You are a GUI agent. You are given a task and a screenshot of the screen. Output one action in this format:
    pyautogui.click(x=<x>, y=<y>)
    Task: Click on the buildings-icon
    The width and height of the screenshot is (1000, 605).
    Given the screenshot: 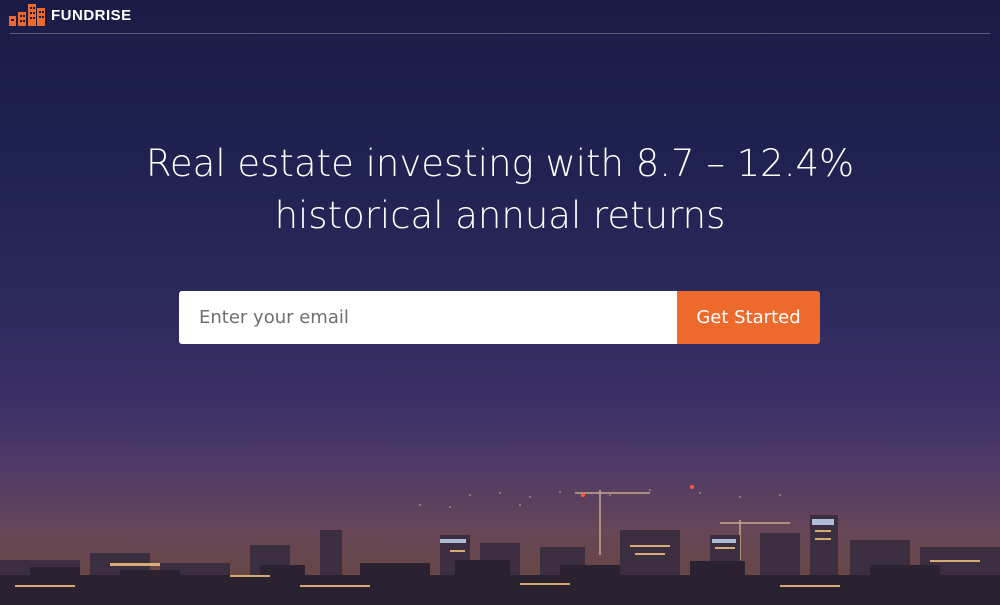 What is the action you would take?
    pyautogui.click(x=27, y=15)
    